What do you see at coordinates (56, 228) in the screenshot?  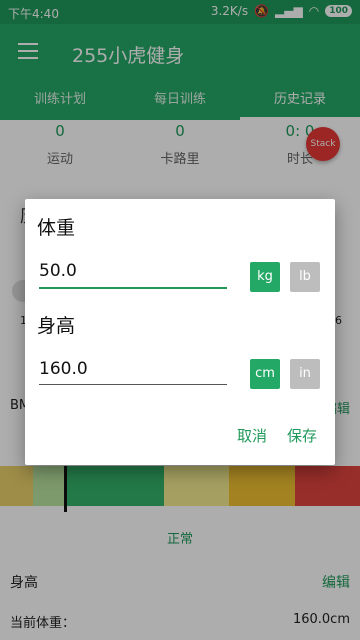 I see `weight-title: 体重` at bounding box center [56, 228].